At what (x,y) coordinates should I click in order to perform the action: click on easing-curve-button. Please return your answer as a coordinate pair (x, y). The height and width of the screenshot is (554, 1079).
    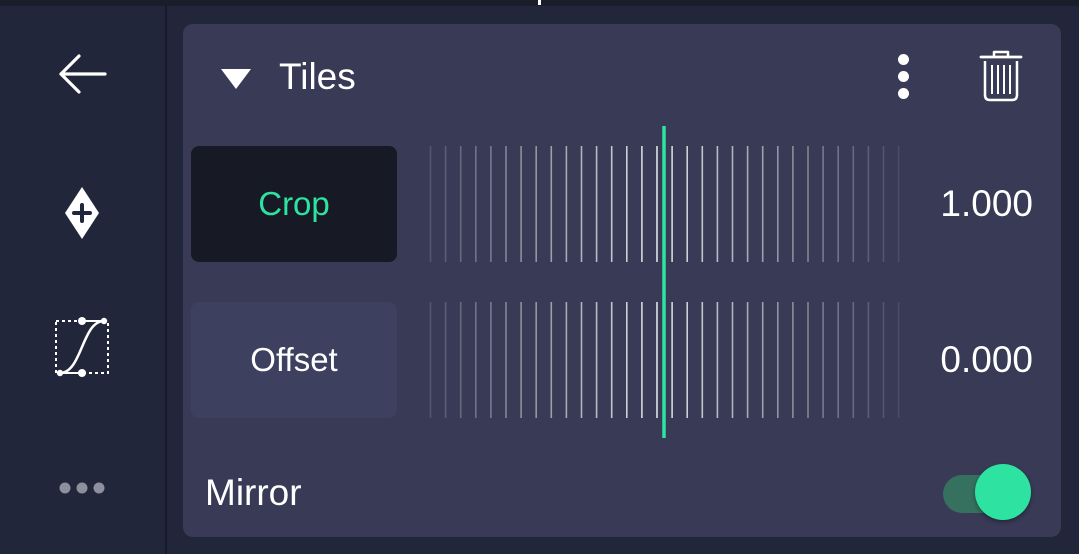
    Looking at the image, I should click on (82, 347).